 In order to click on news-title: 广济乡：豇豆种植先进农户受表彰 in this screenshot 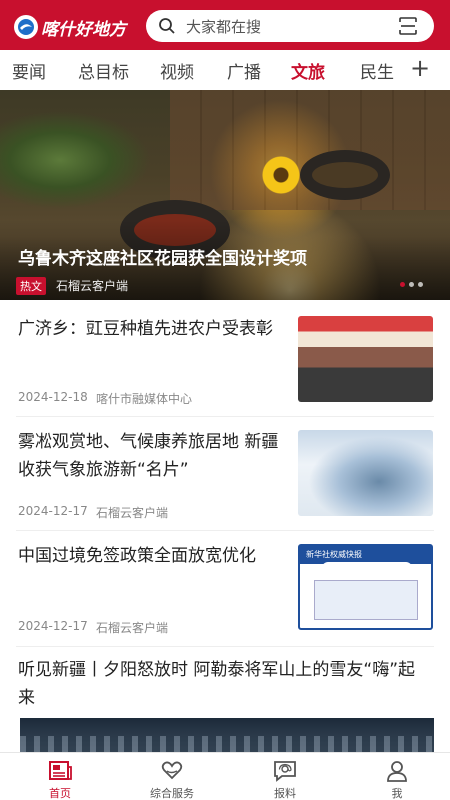, I will do `click(145, 329)`.